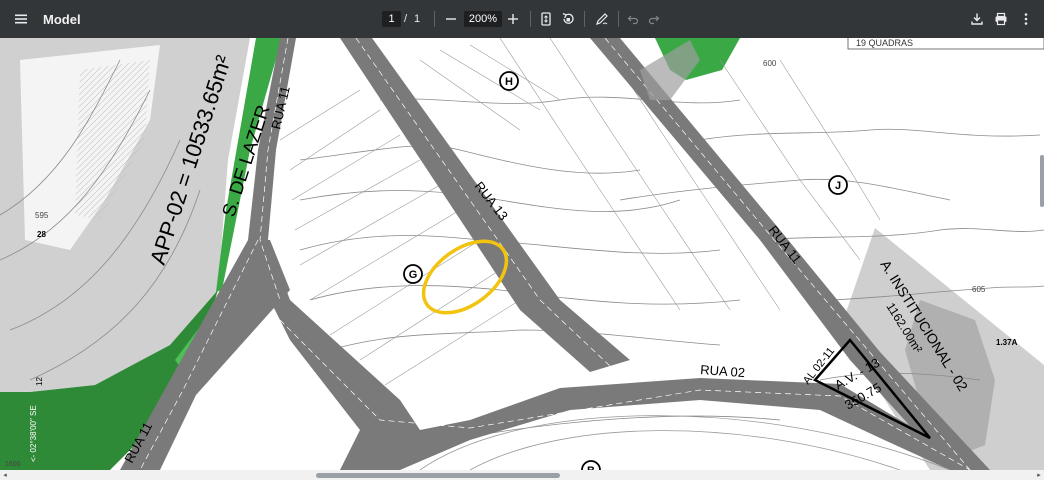  What do you see at coordinates (509, 82) in the screenshot?
I see `block-h-label: H` at bounding box center [509, 82].